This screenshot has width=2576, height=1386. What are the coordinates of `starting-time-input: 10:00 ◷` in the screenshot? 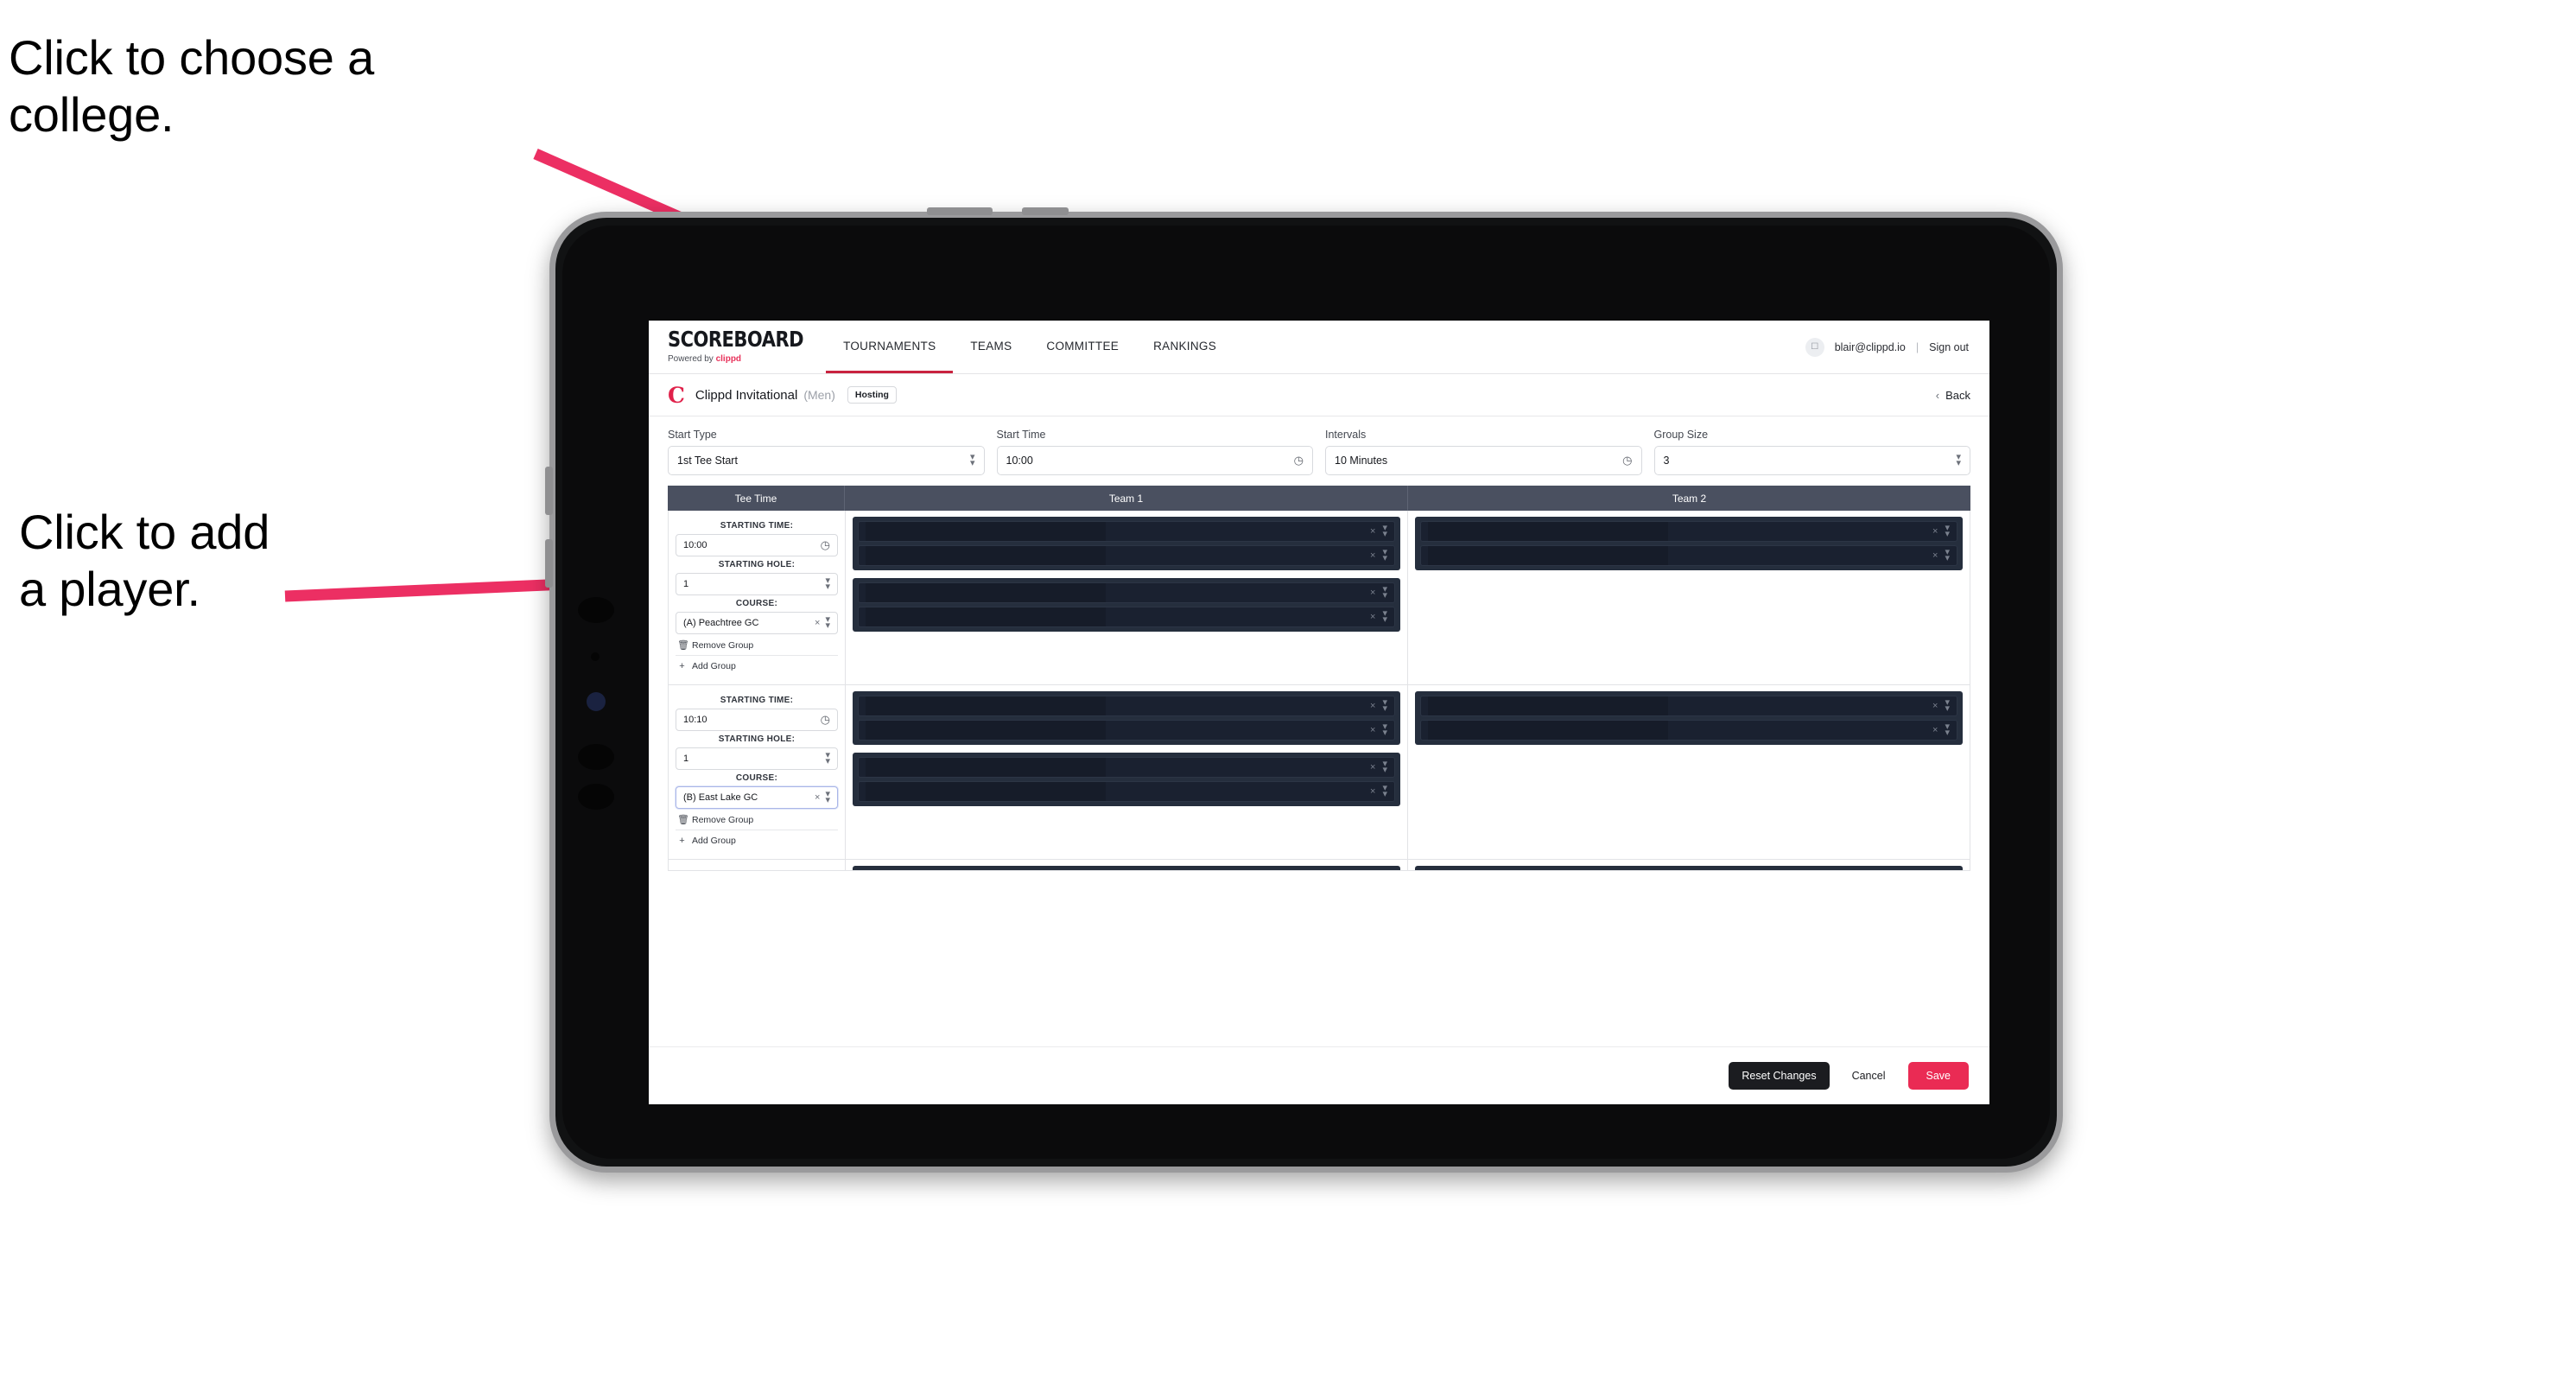 It's located at (757, 545).